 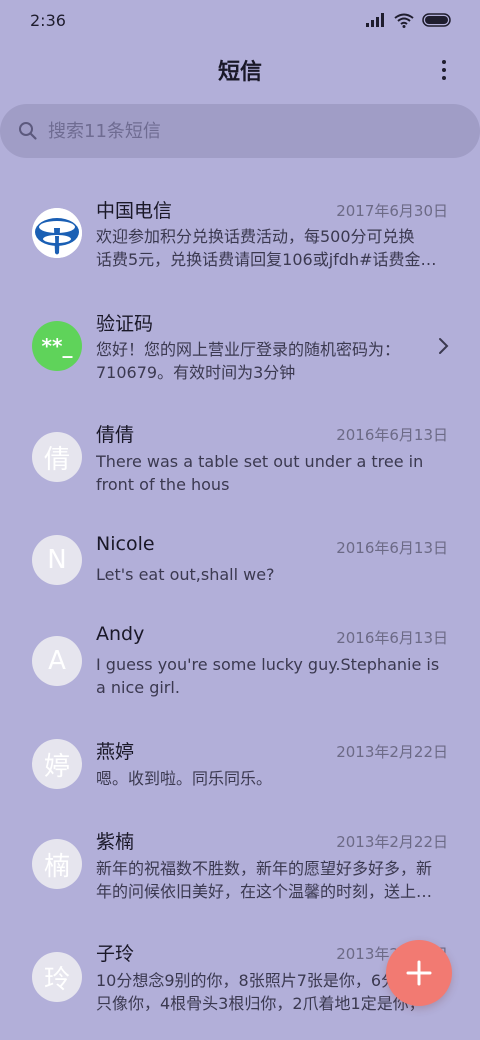 What do you see at coordinates (185, 574) in the screenshot?
I see `preview-line: Let's eat out,shall we?` at bounding box center [185, 574].